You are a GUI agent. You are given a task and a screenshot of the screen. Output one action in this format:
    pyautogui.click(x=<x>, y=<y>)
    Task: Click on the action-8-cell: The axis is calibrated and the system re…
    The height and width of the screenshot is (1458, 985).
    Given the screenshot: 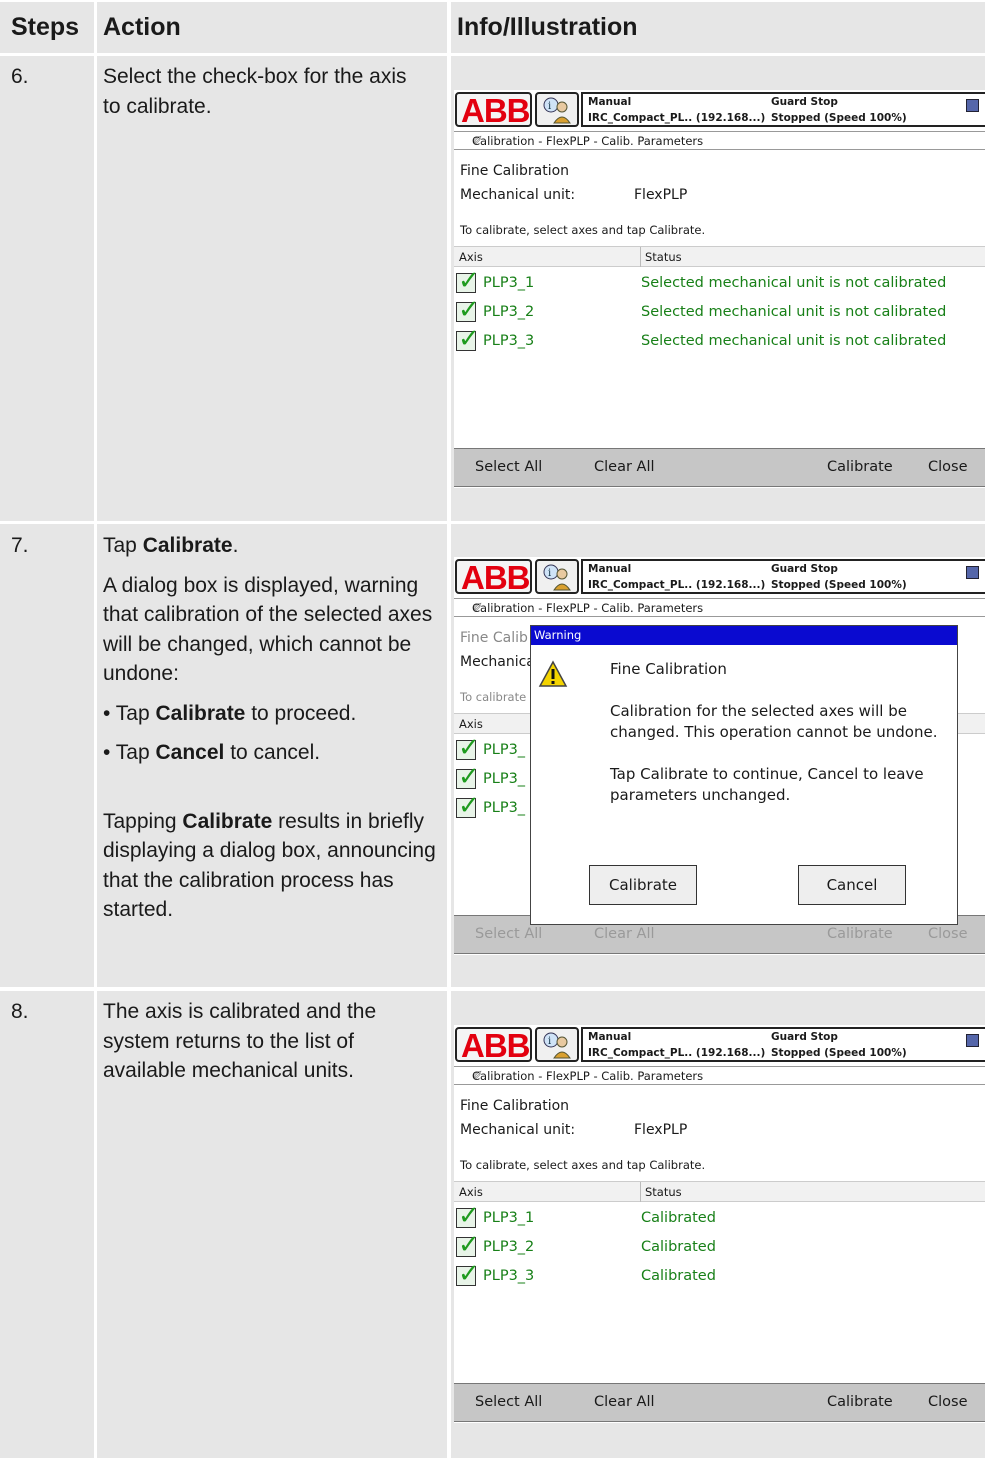 What is the action you would take?
    pyautogui.click(x=272, y=1224)
    